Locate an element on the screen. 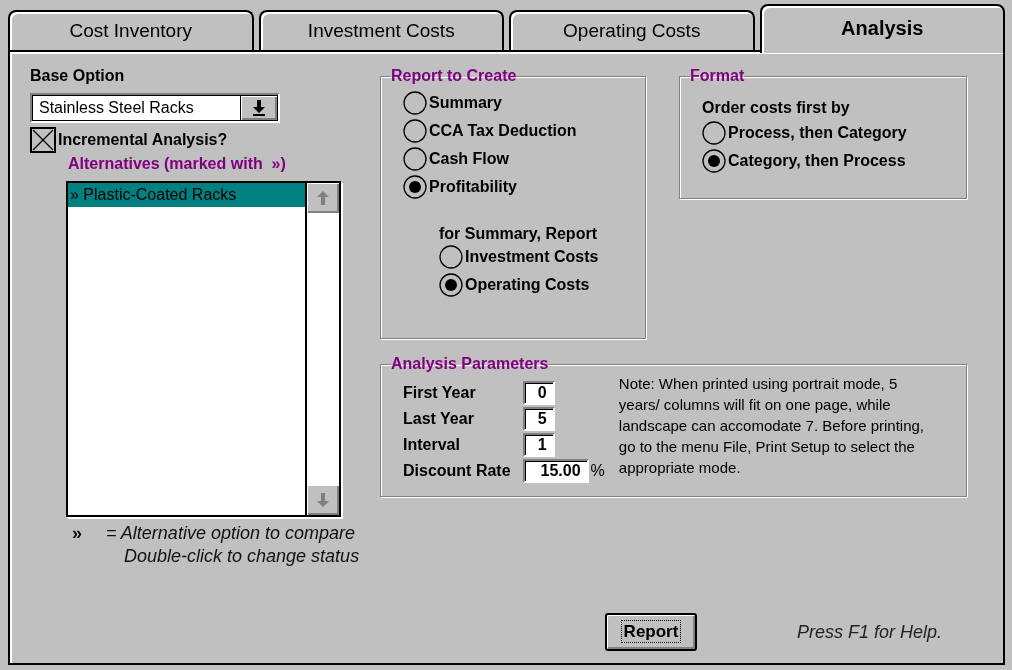  checkbox is located at coordinates (43, 140).